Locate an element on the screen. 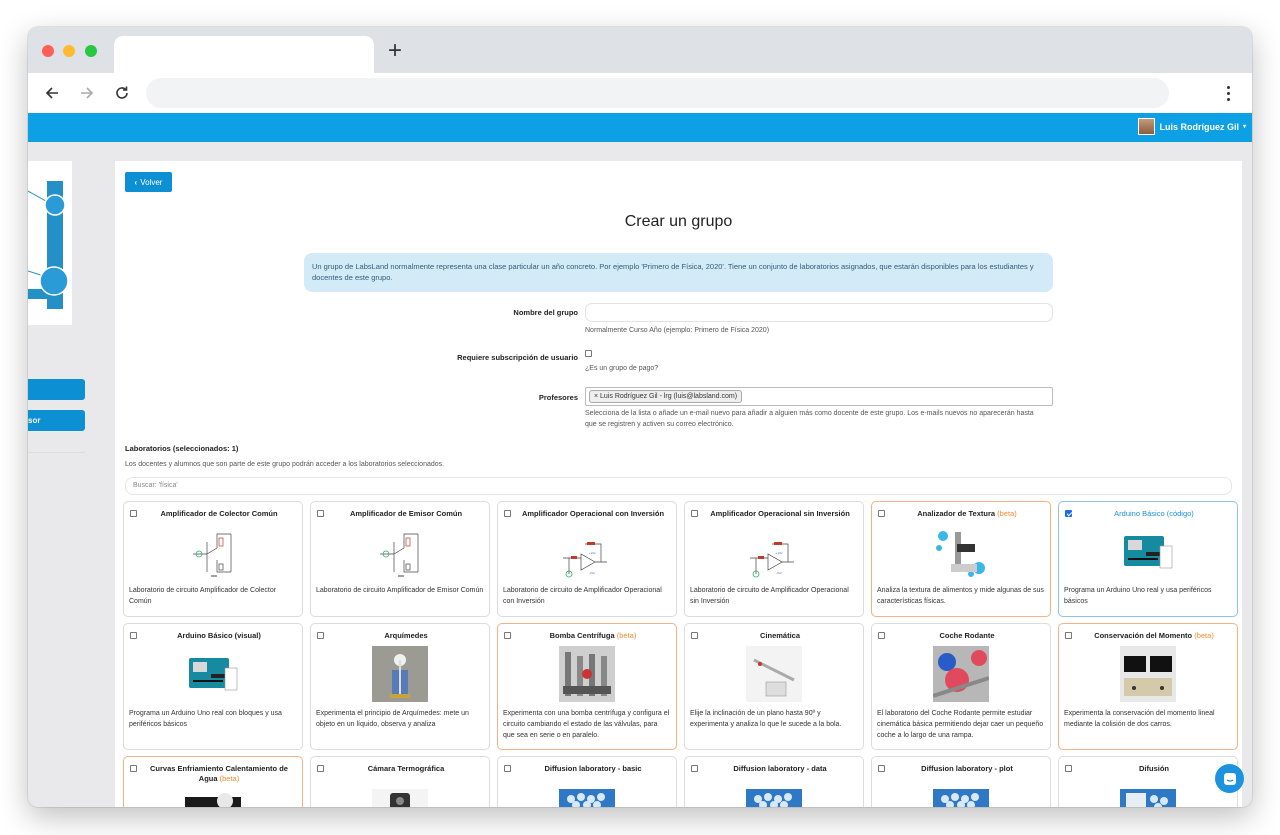 This screenshot has width=1280, height=835. lab-name: Amplificador de Colector Común is located at coordinates (219, 514).